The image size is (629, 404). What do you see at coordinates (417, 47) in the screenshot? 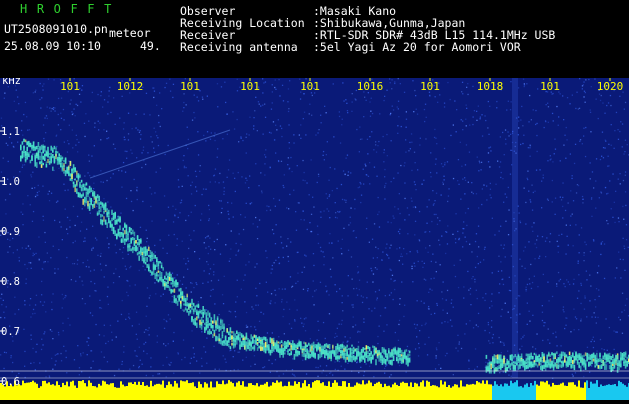
I see `antenna-value: :5el Yagi Az 20 for Aomori VOR` at bounding box center [417, 47].